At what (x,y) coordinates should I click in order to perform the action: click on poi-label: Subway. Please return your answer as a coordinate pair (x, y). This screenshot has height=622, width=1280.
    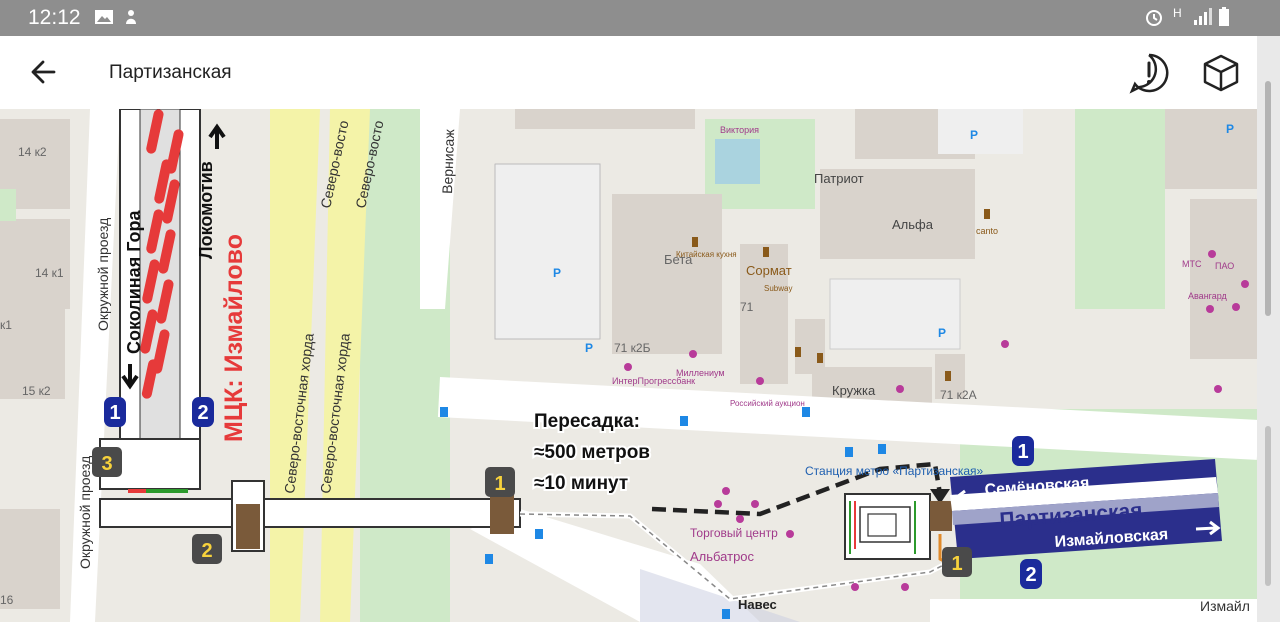
    Looking at the image, I should click on (778, 288).